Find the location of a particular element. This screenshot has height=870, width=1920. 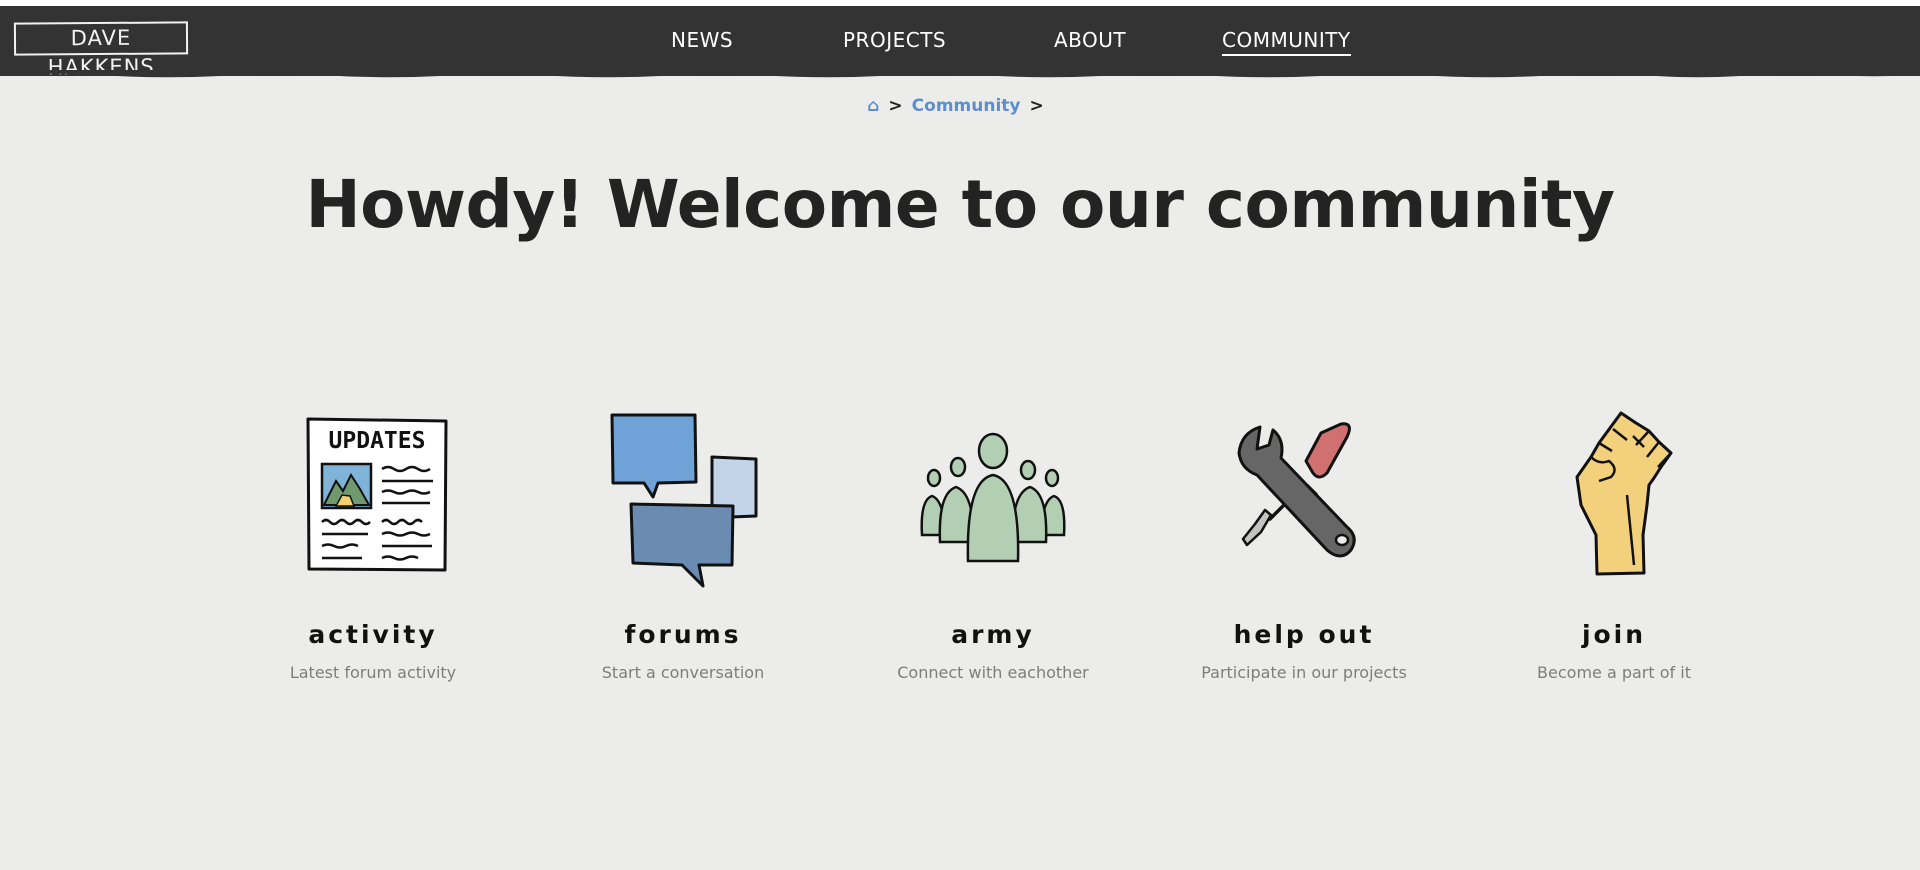

section-label: forums is located at coordinates (683, 634).